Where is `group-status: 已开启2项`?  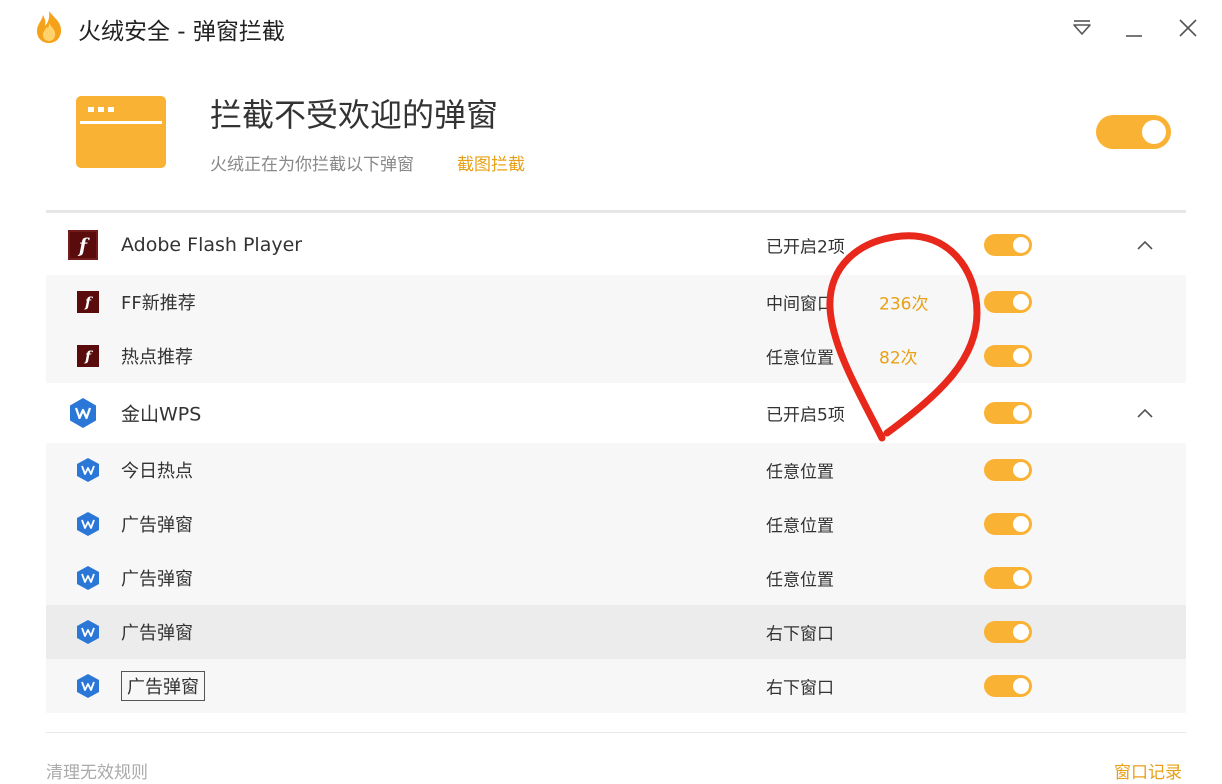 group-status: 已开启2项 is located at coordinates (805, 247).